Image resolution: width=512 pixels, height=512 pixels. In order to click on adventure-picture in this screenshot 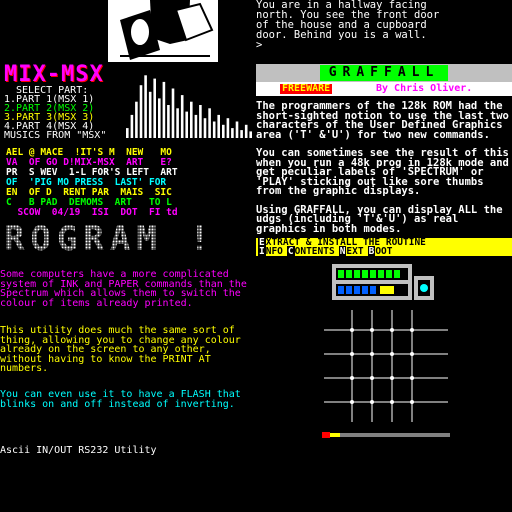, I will do `click(128, 32)`.